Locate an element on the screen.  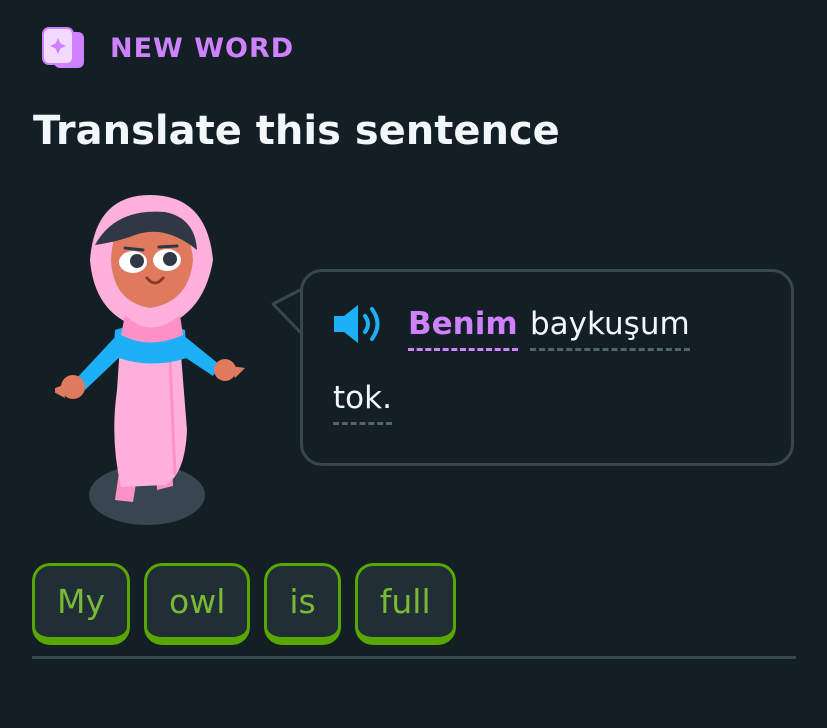
word-chip-owl: owl is located at coordinates (197, 604).